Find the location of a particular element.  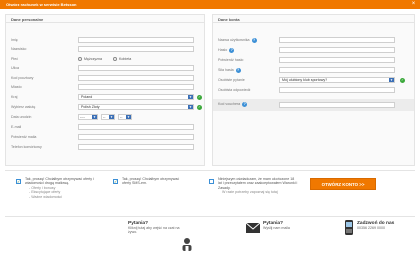

birthdate-row: Data urodzin ---- ▼ -- ▼ -- ▼ is located at coordinates (105, 117).